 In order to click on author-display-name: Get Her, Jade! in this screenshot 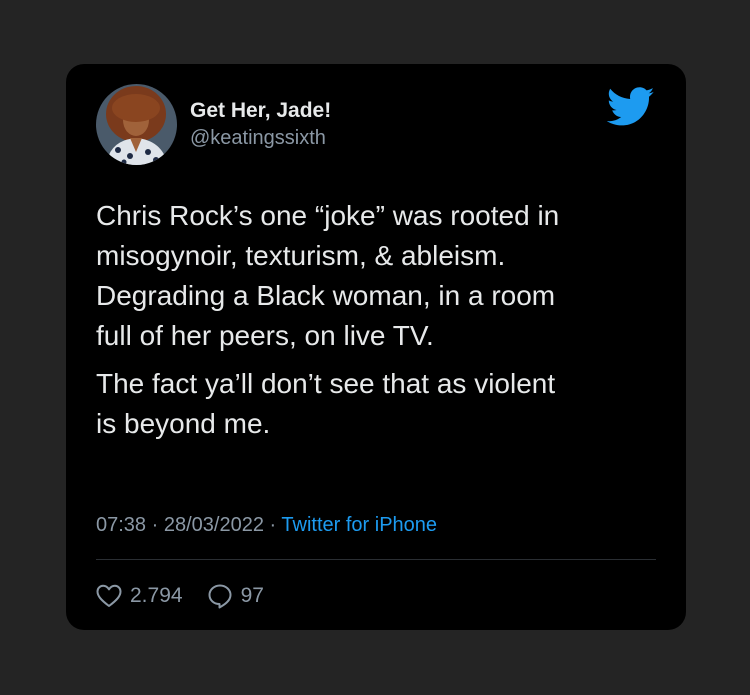, I will do `click(260, 111)`.